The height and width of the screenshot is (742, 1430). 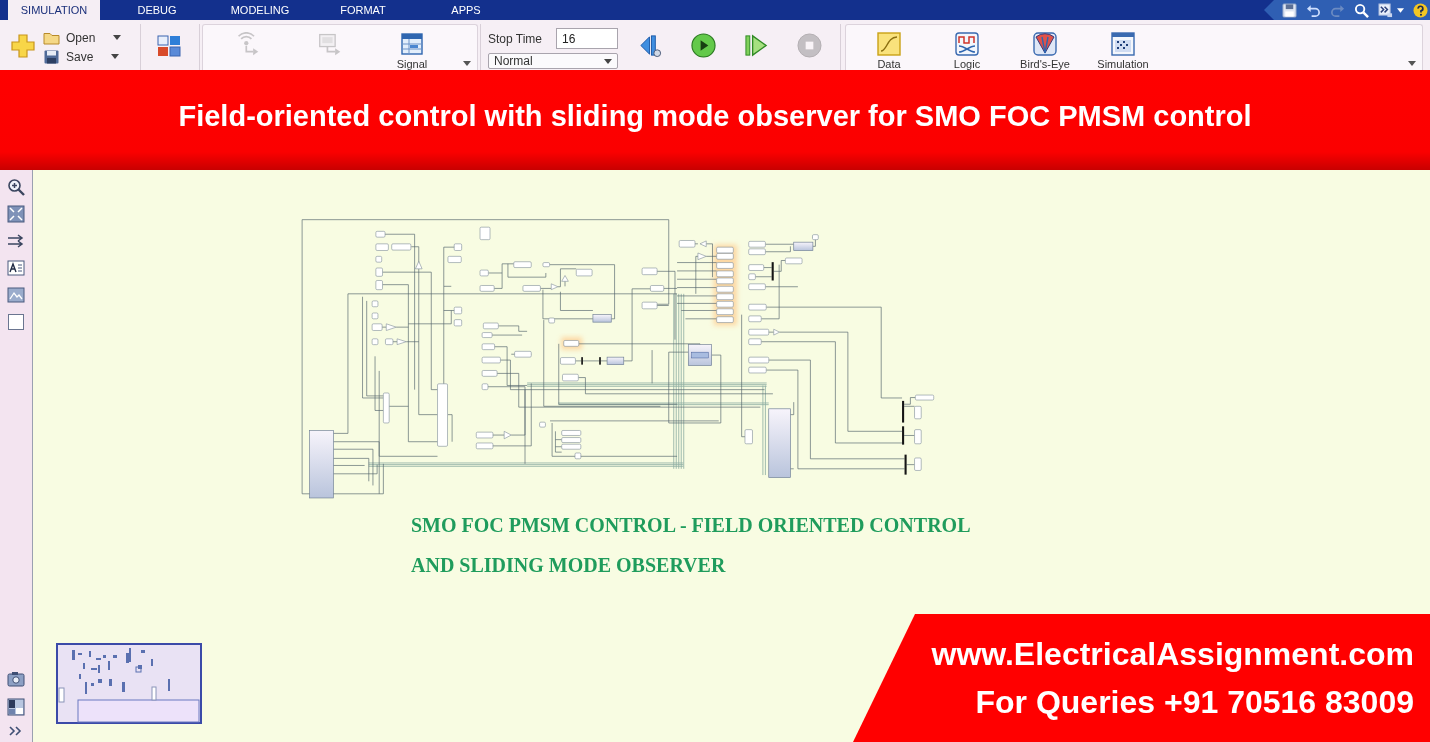 I want to click on stop-time-field: 16, so click(x=587, y=38).